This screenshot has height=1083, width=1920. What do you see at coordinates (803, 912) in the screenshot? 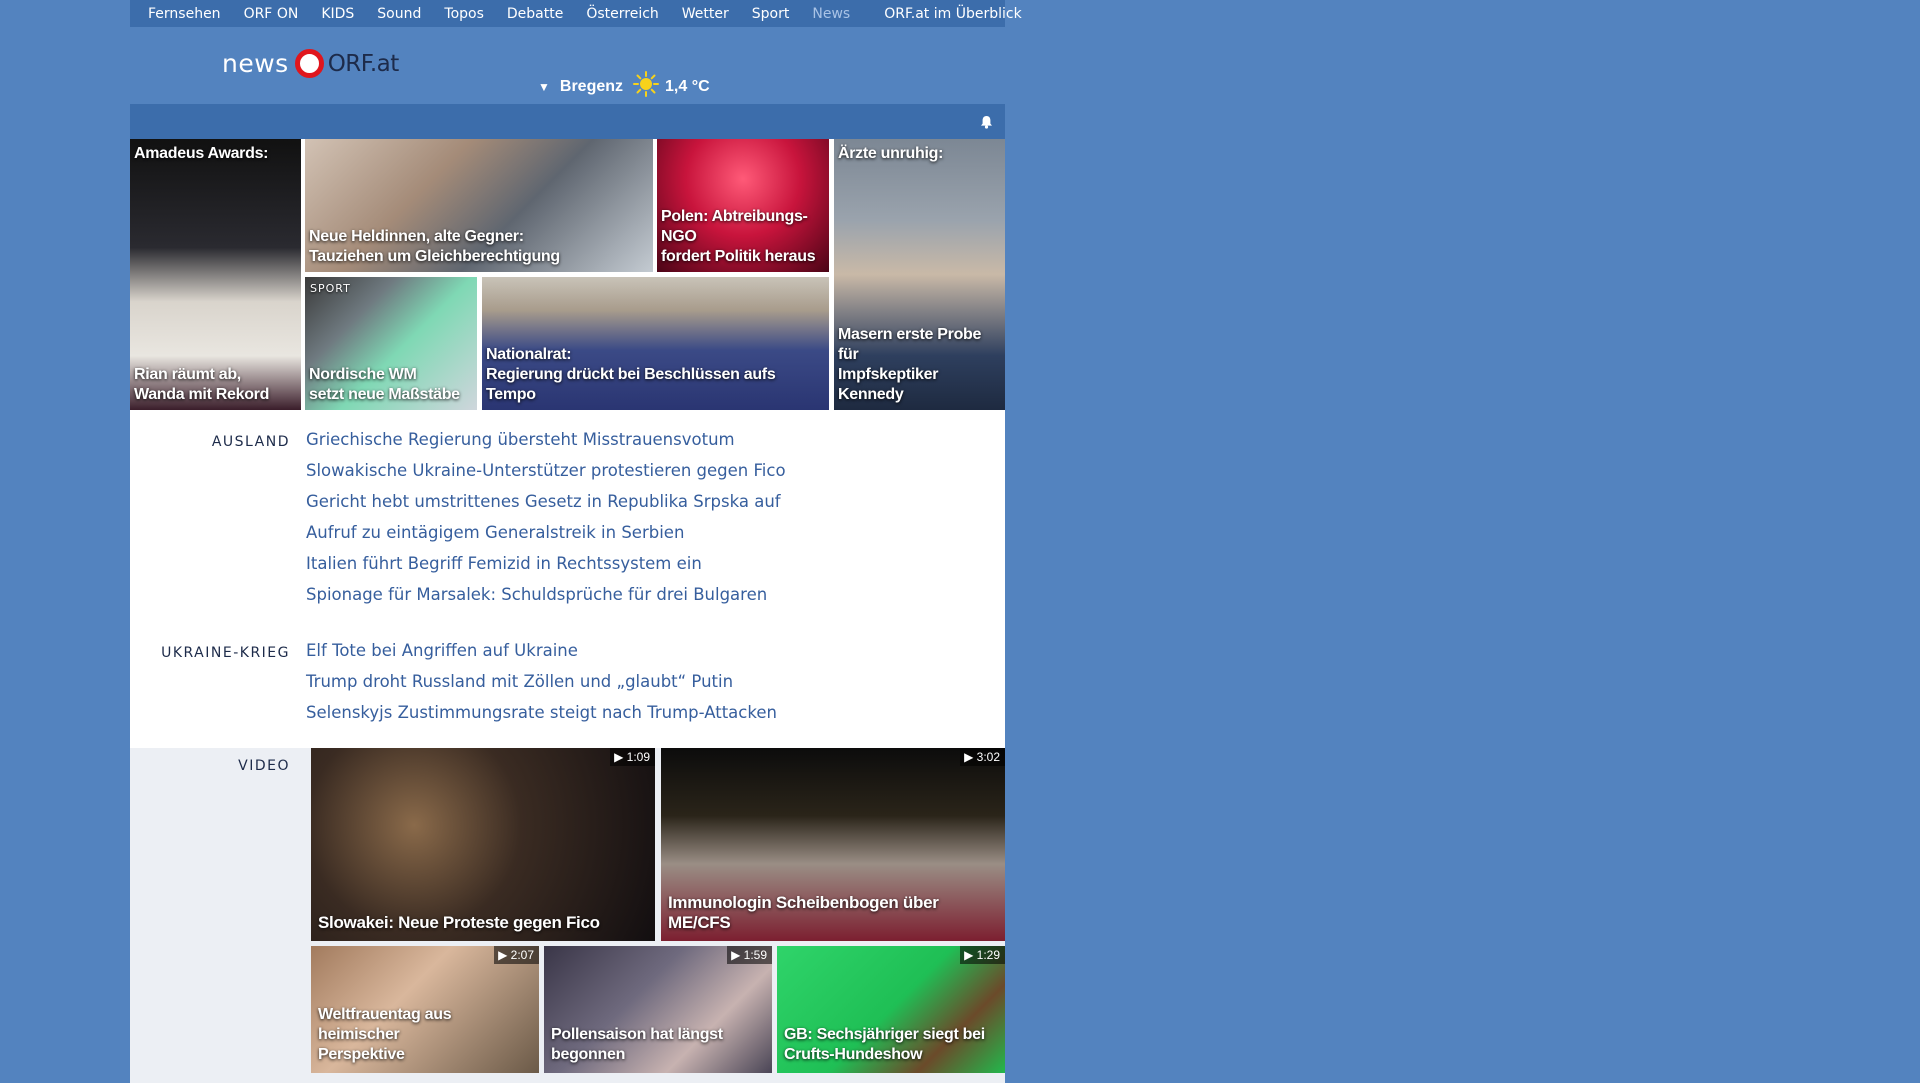
I see `video-title: Immunologin Scheibenbogen über ME/CFS` at bounding box center [803, 912].